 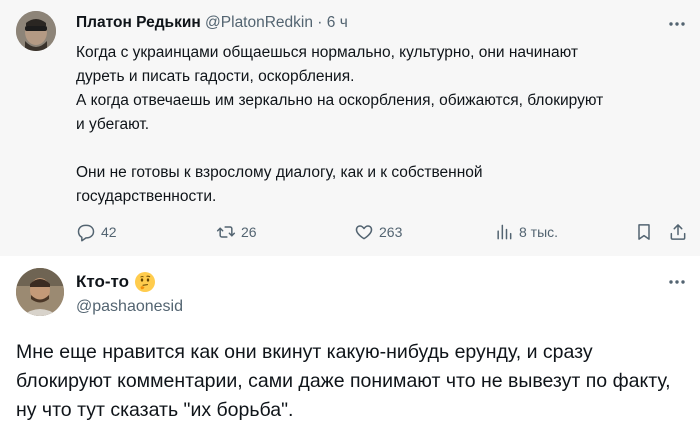 I want to click on tweet-text-line: и убегают., so click(x=113, y=124).